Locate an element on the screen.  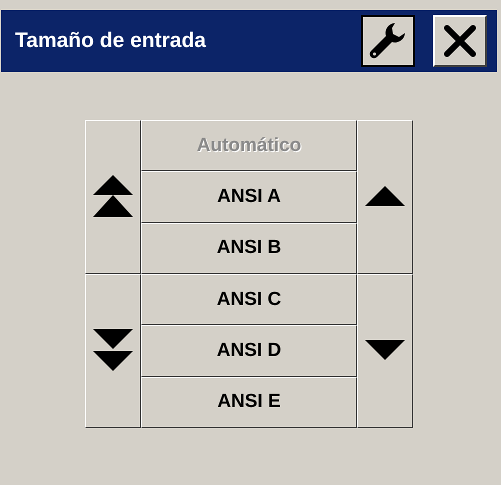
size-option: ANSI B is located at coordinates (249, 248).